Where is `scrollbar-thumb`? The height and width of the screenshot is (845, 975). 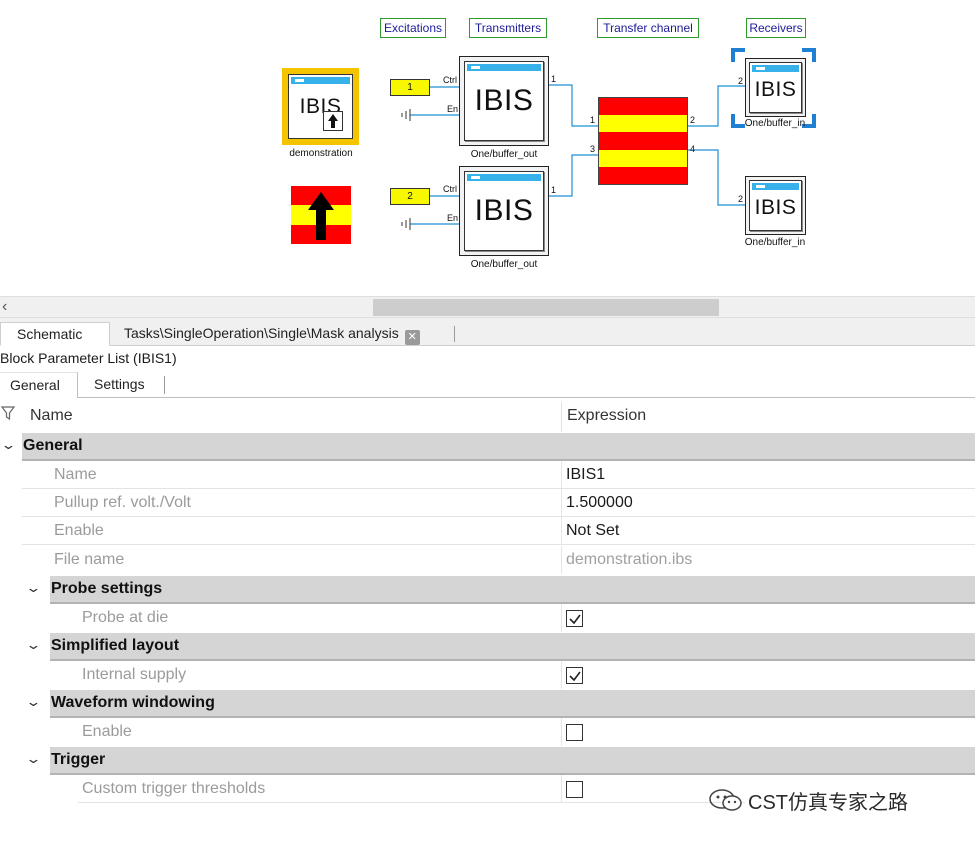 scrollbar-thumb is located at coordinates (546, 307).